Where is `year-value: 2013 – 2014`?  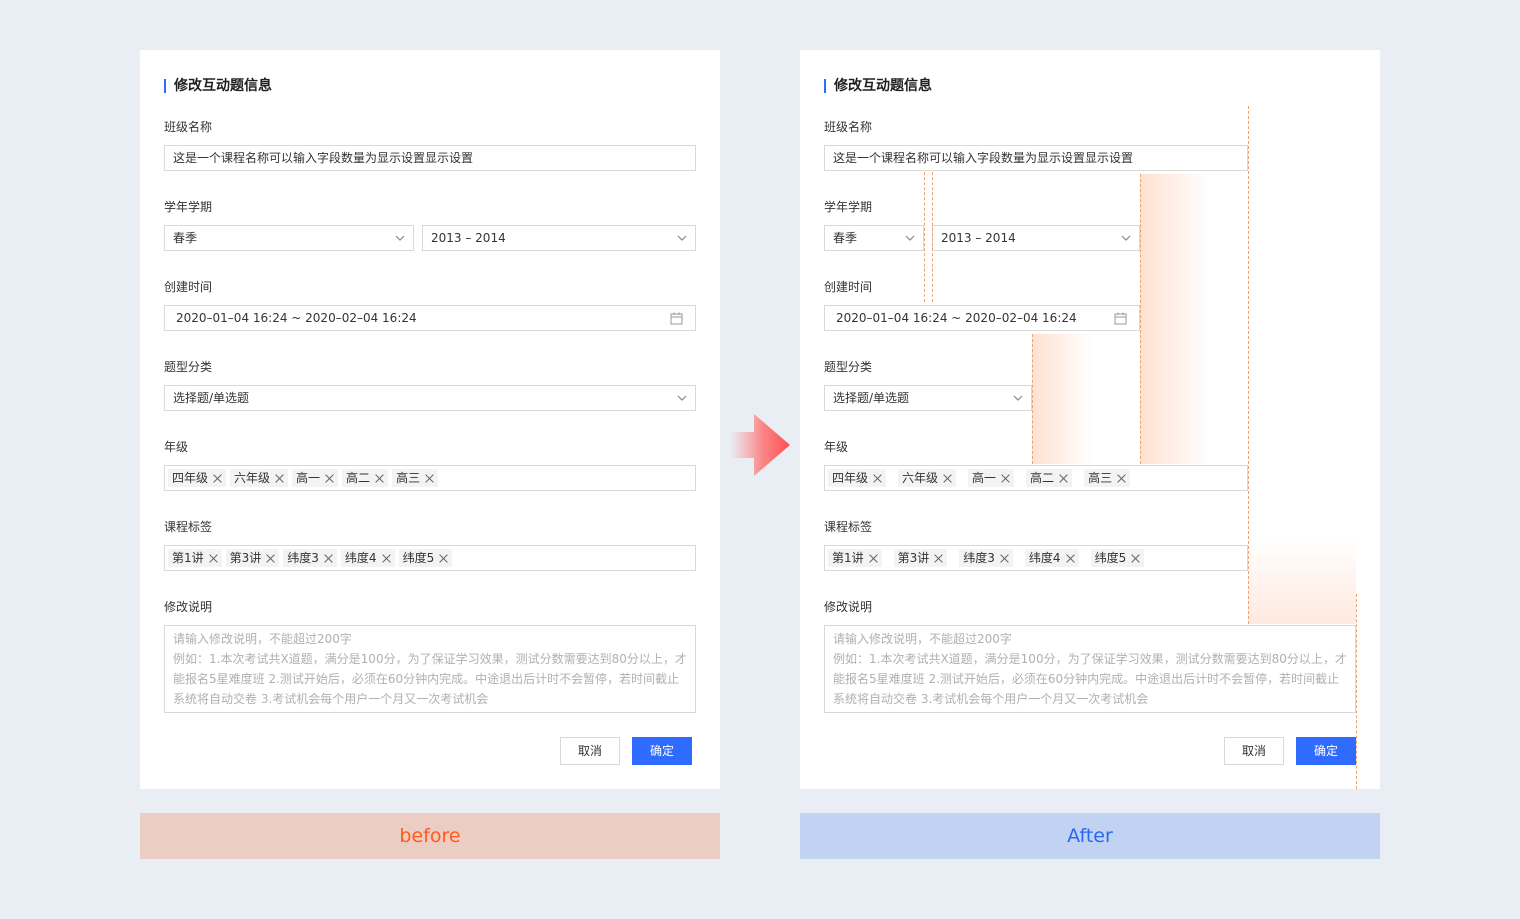
year-value: 2013 – 2014 is located at coordinates (978, 238).